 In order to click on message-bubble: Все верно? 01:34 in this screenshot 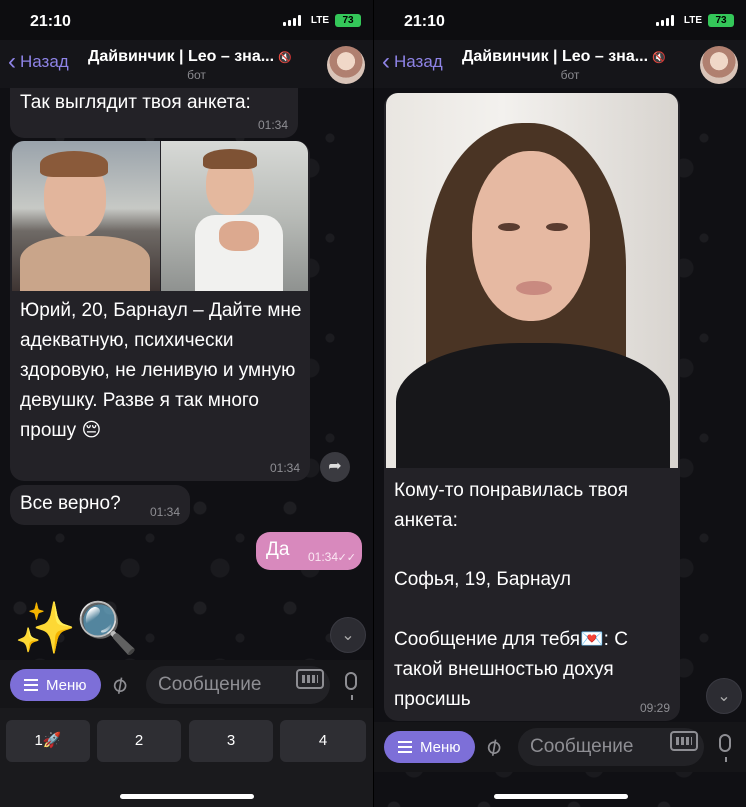, I will do `click(100, 505)`.